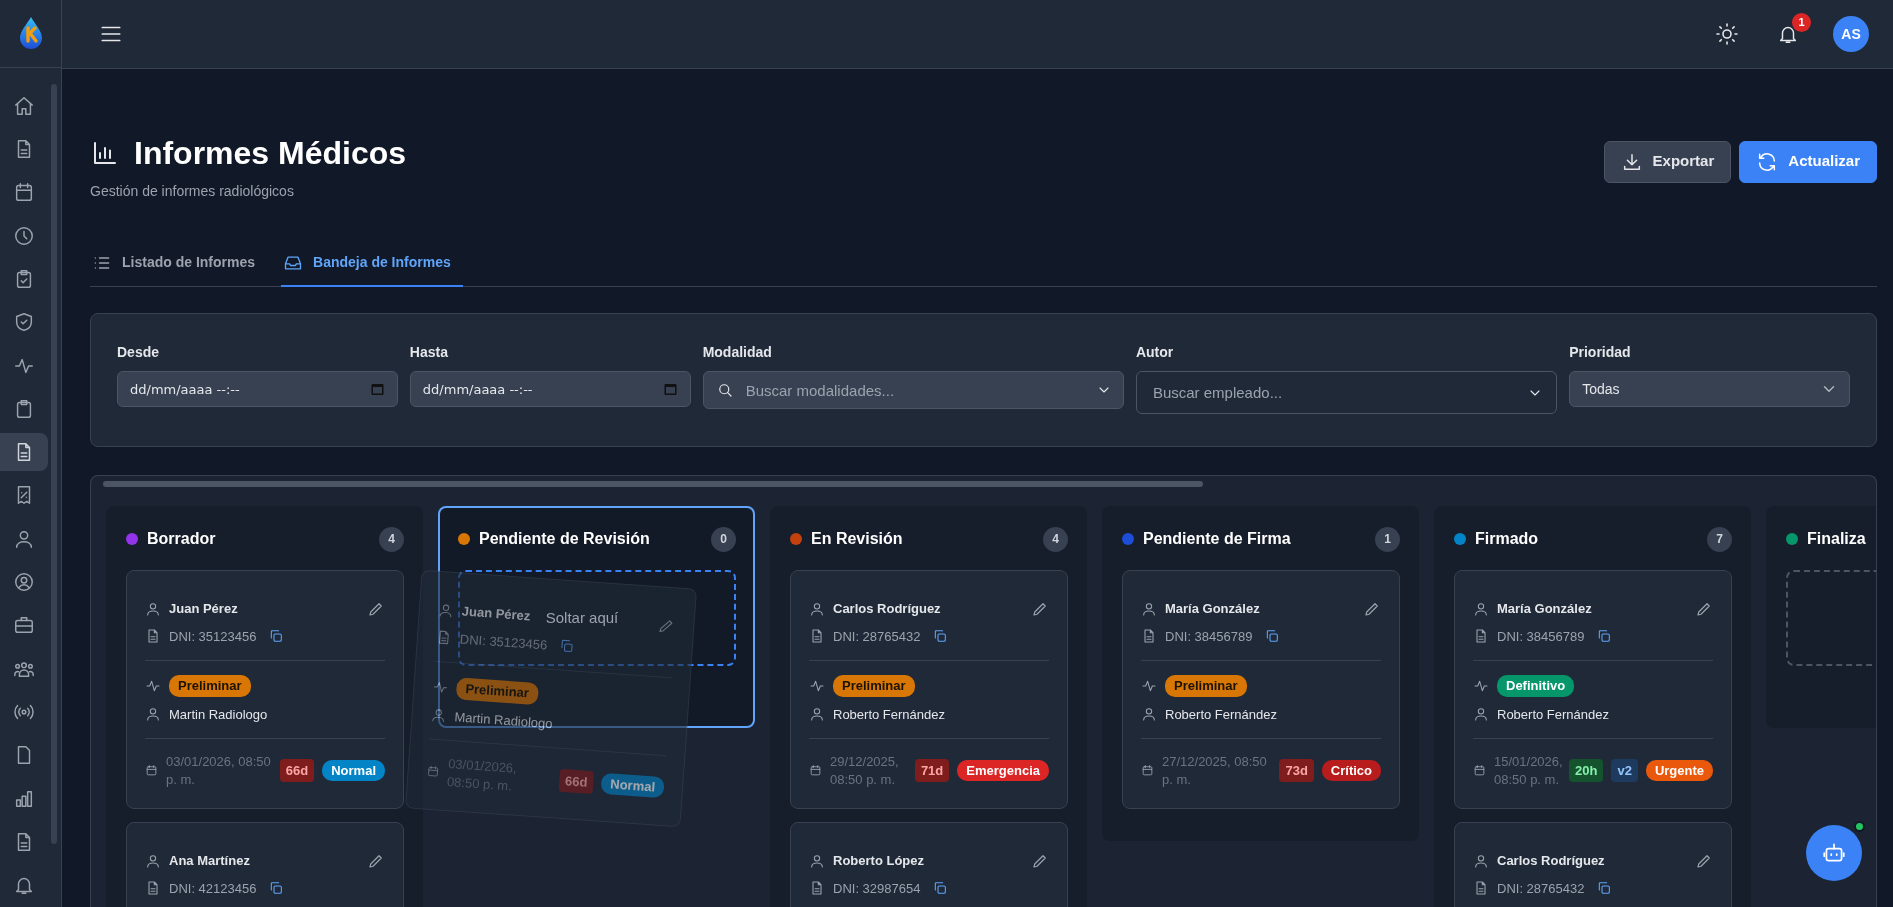  What do you see at coordinates (1536, 686) in the screenshot?
I see `status-badge: Definitivo` at bounding box center [1536, 686].